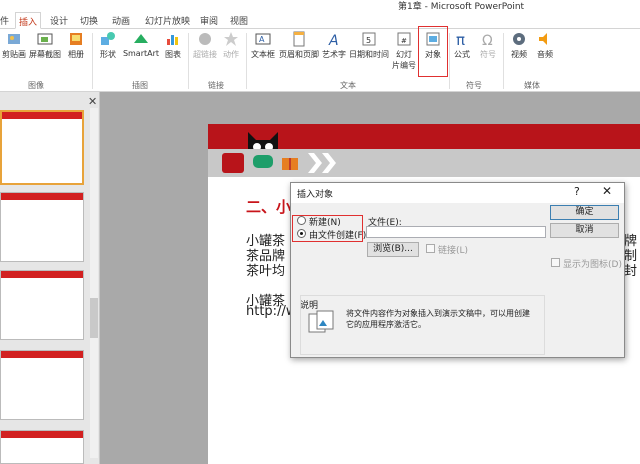  I want to click on tab-animations: 动画, so click(121, 20).